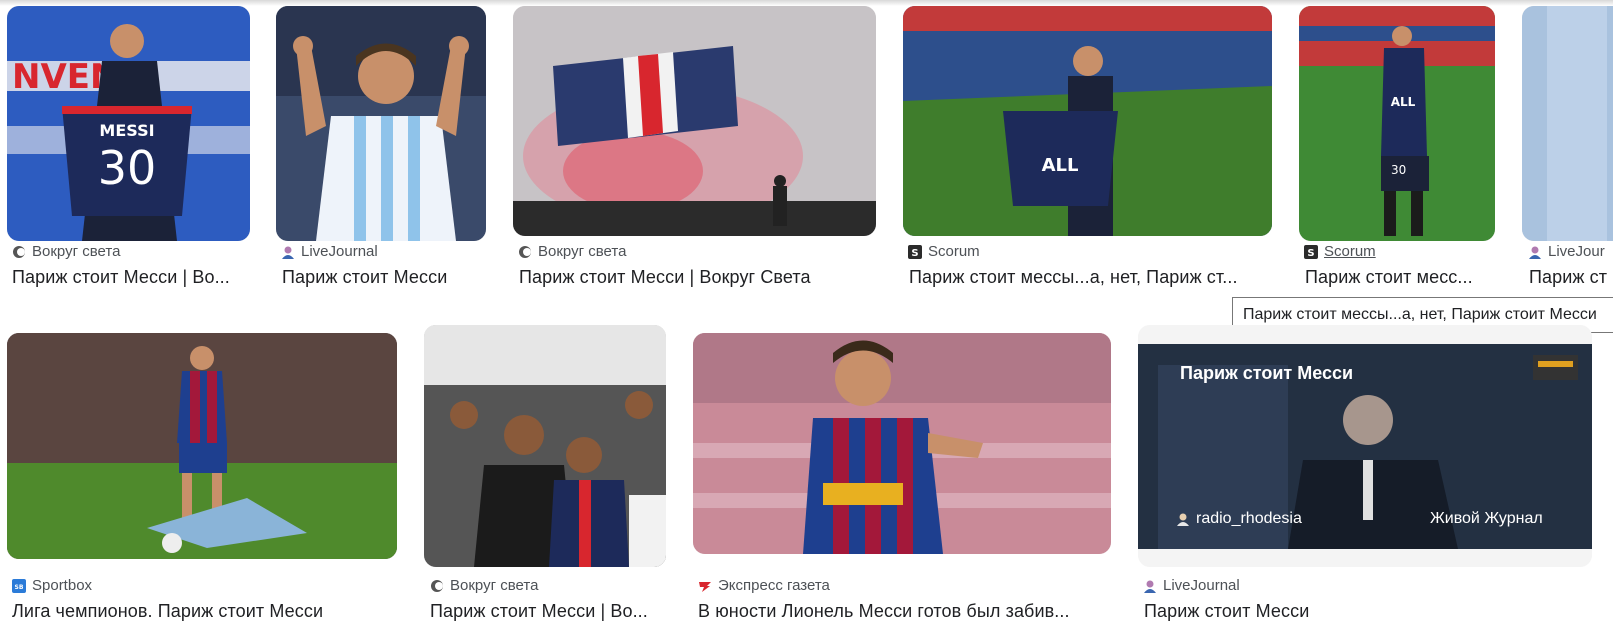 The image size is (1613, 634). I want to click on video-overlay-username: radio_rhodesia, so click(1249, 518).